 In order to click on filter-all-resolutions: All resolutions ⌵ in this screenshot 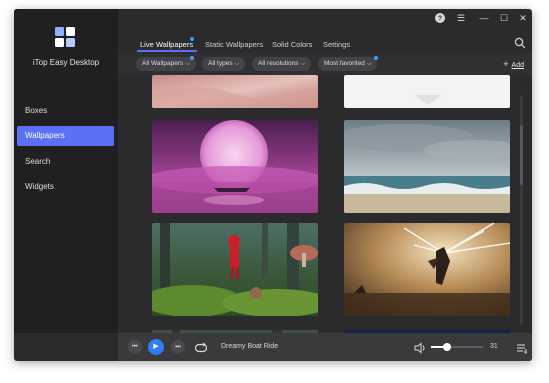, I will do `click(282, 64)`.